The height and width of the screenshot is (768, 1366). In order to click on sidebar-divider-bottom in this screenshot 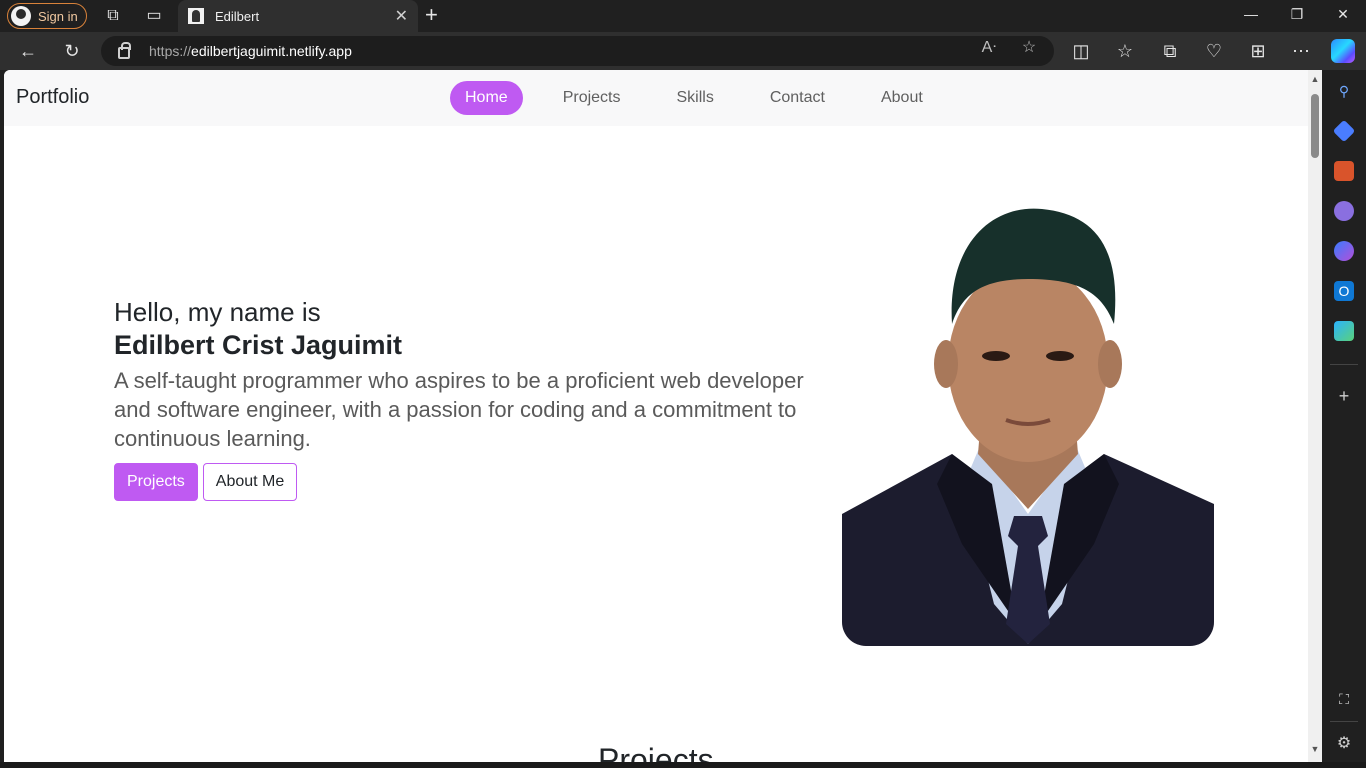, I will do `click(1344, 721)`.